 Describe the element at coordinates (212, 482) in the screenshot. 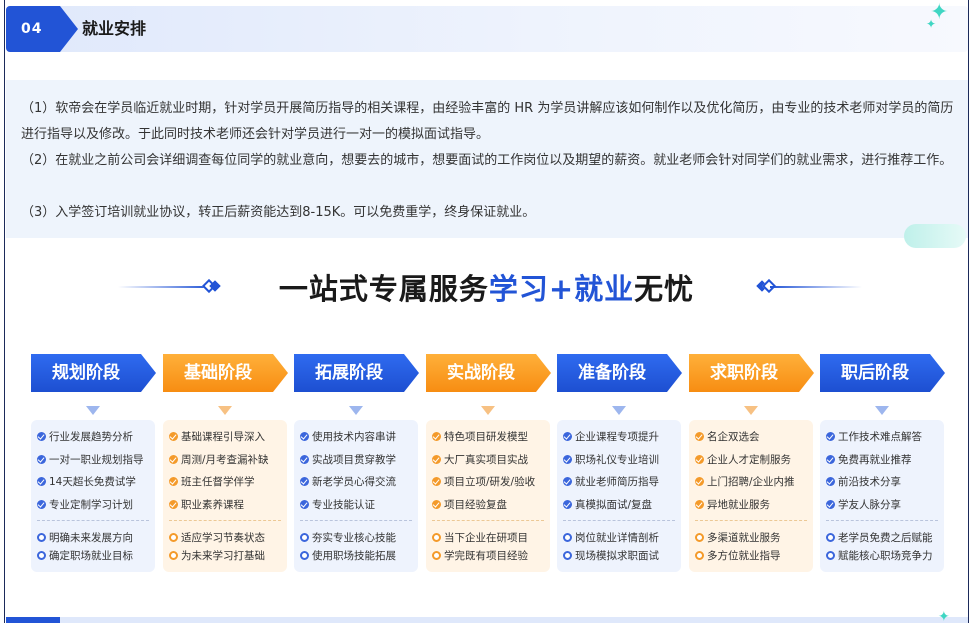

I see `stage-item: 班主任督学伴学` at that location.